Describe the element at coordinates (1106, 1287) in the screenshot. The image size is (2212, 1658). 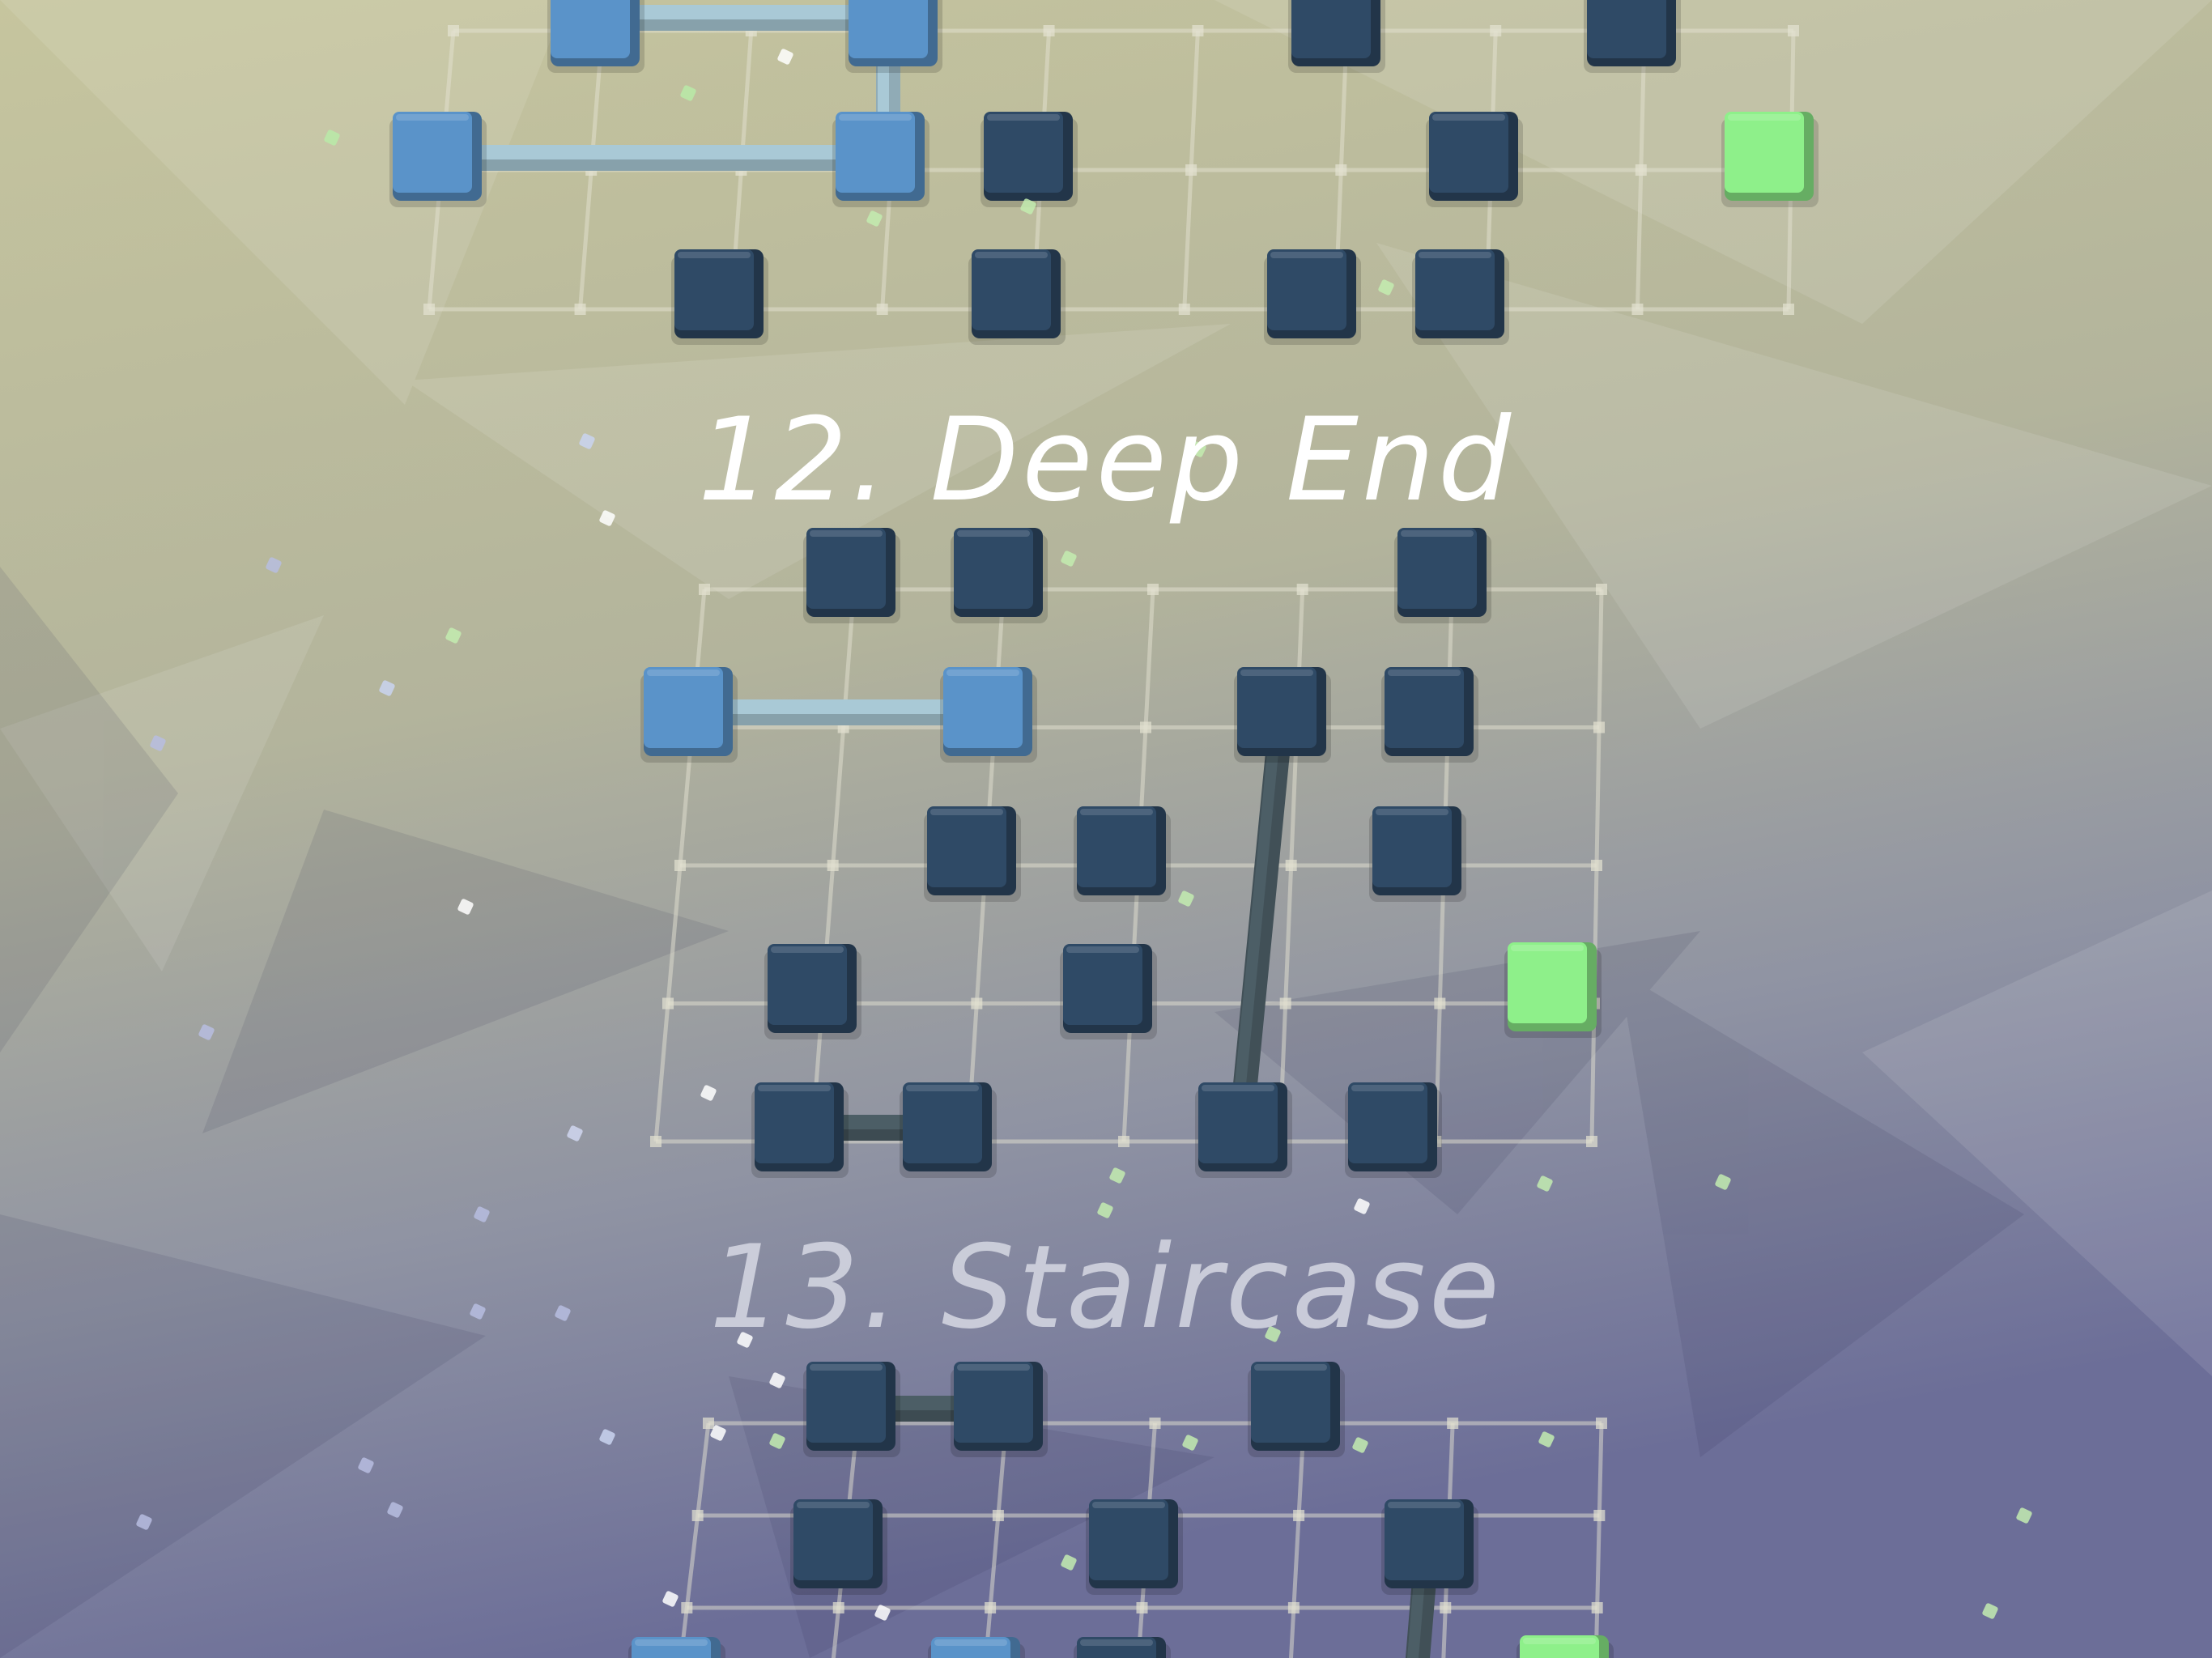
I see `level-13-title: 13. Staircase` at that location.